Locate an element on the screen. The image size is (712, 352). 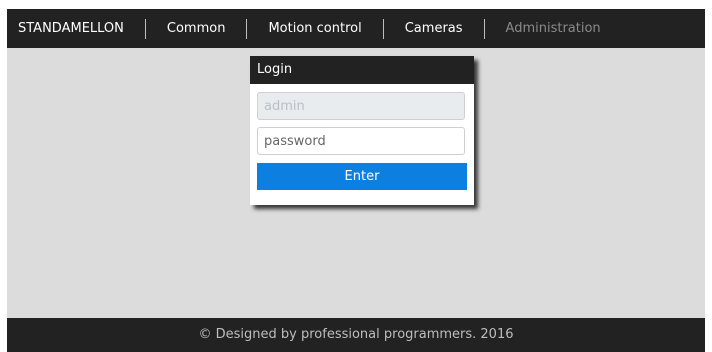
nav-item-motion-control: Motion control is located at coordinates (314, 29).